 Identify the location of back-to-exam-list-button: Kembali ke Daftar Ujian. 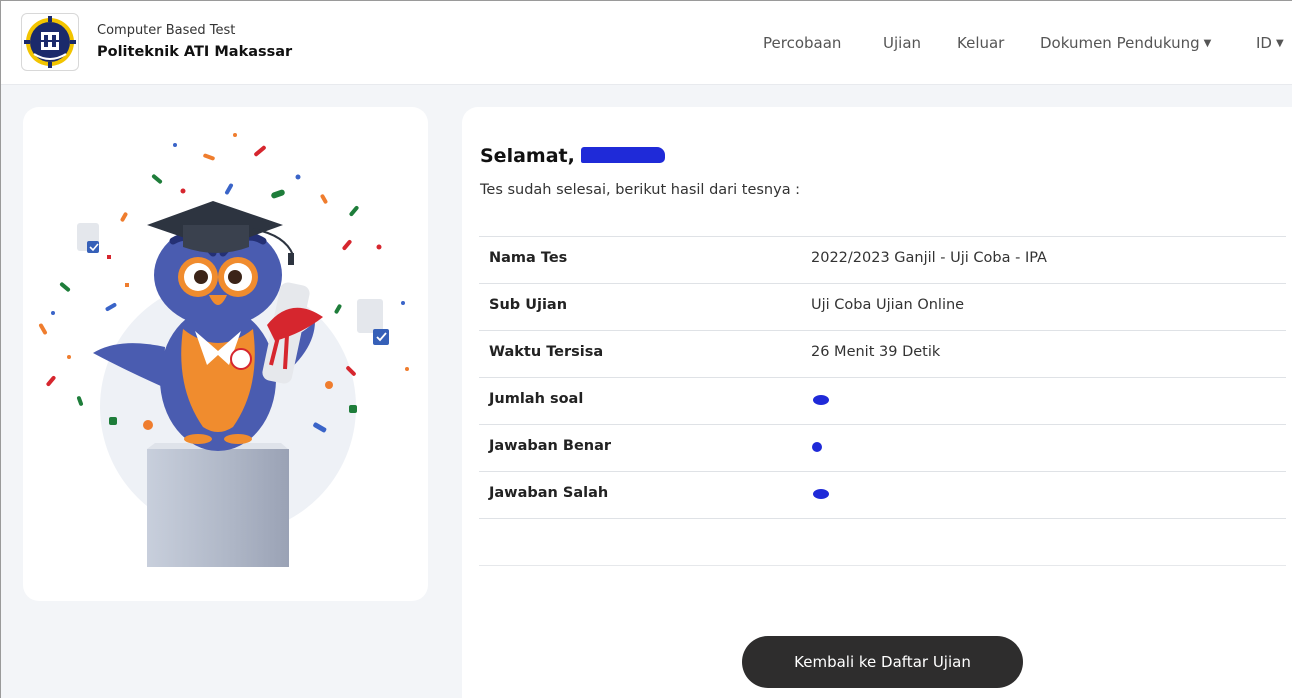
(882, 662).